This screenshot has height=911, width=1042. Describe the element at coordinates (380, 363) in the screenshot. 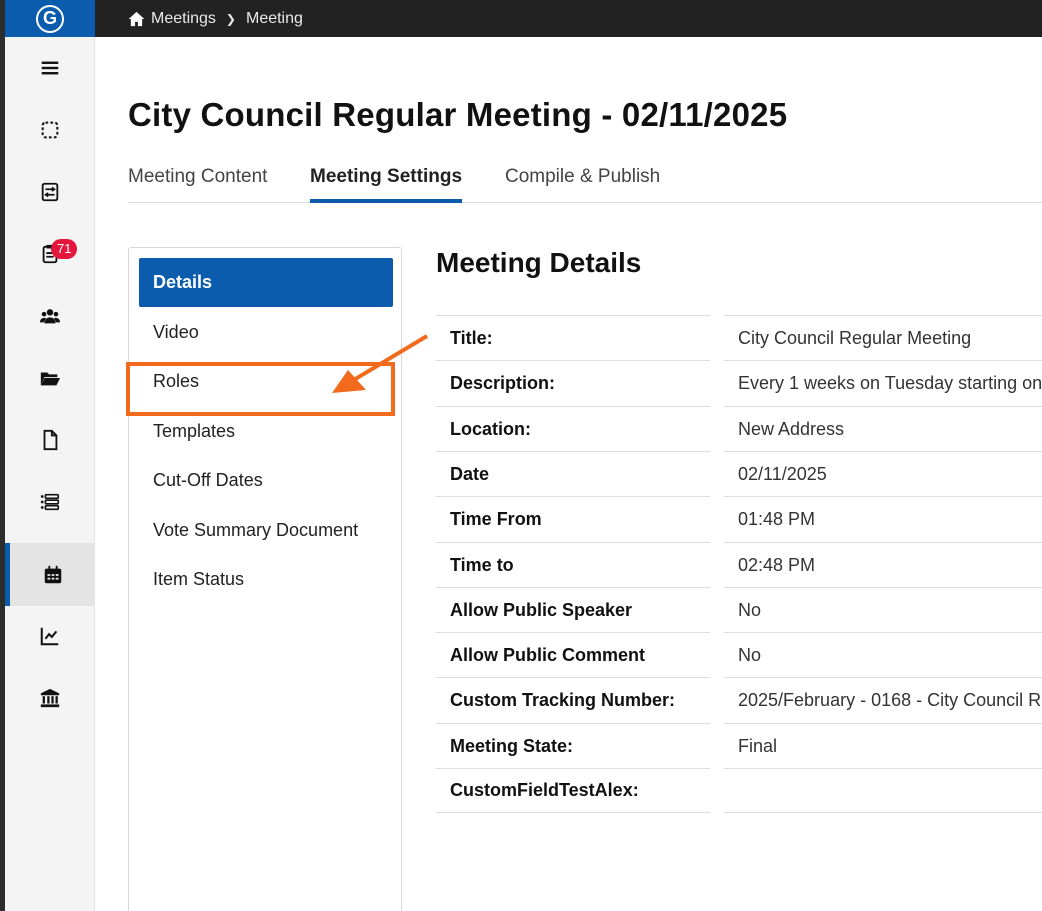

I see `annotation-arrow-icon` at that location.